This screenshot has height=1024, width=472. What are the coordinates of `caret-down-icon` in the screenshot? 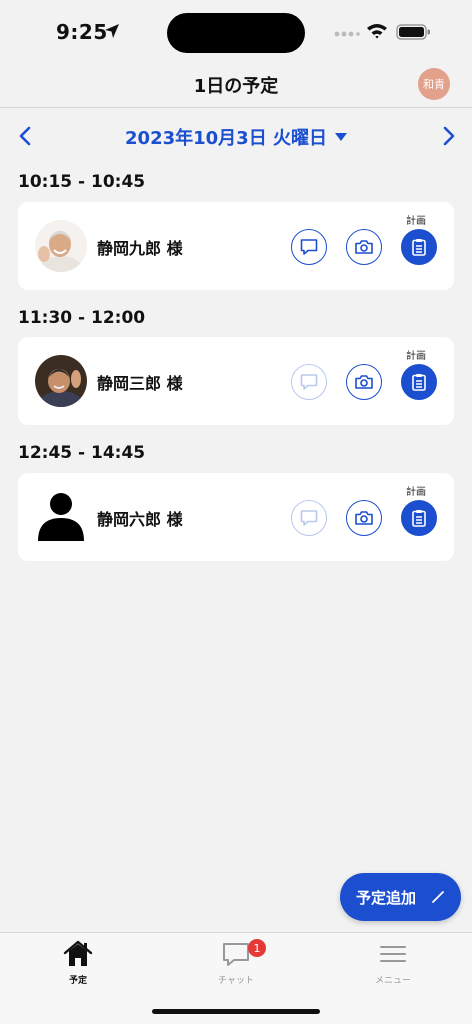 It's located at (340, 137).